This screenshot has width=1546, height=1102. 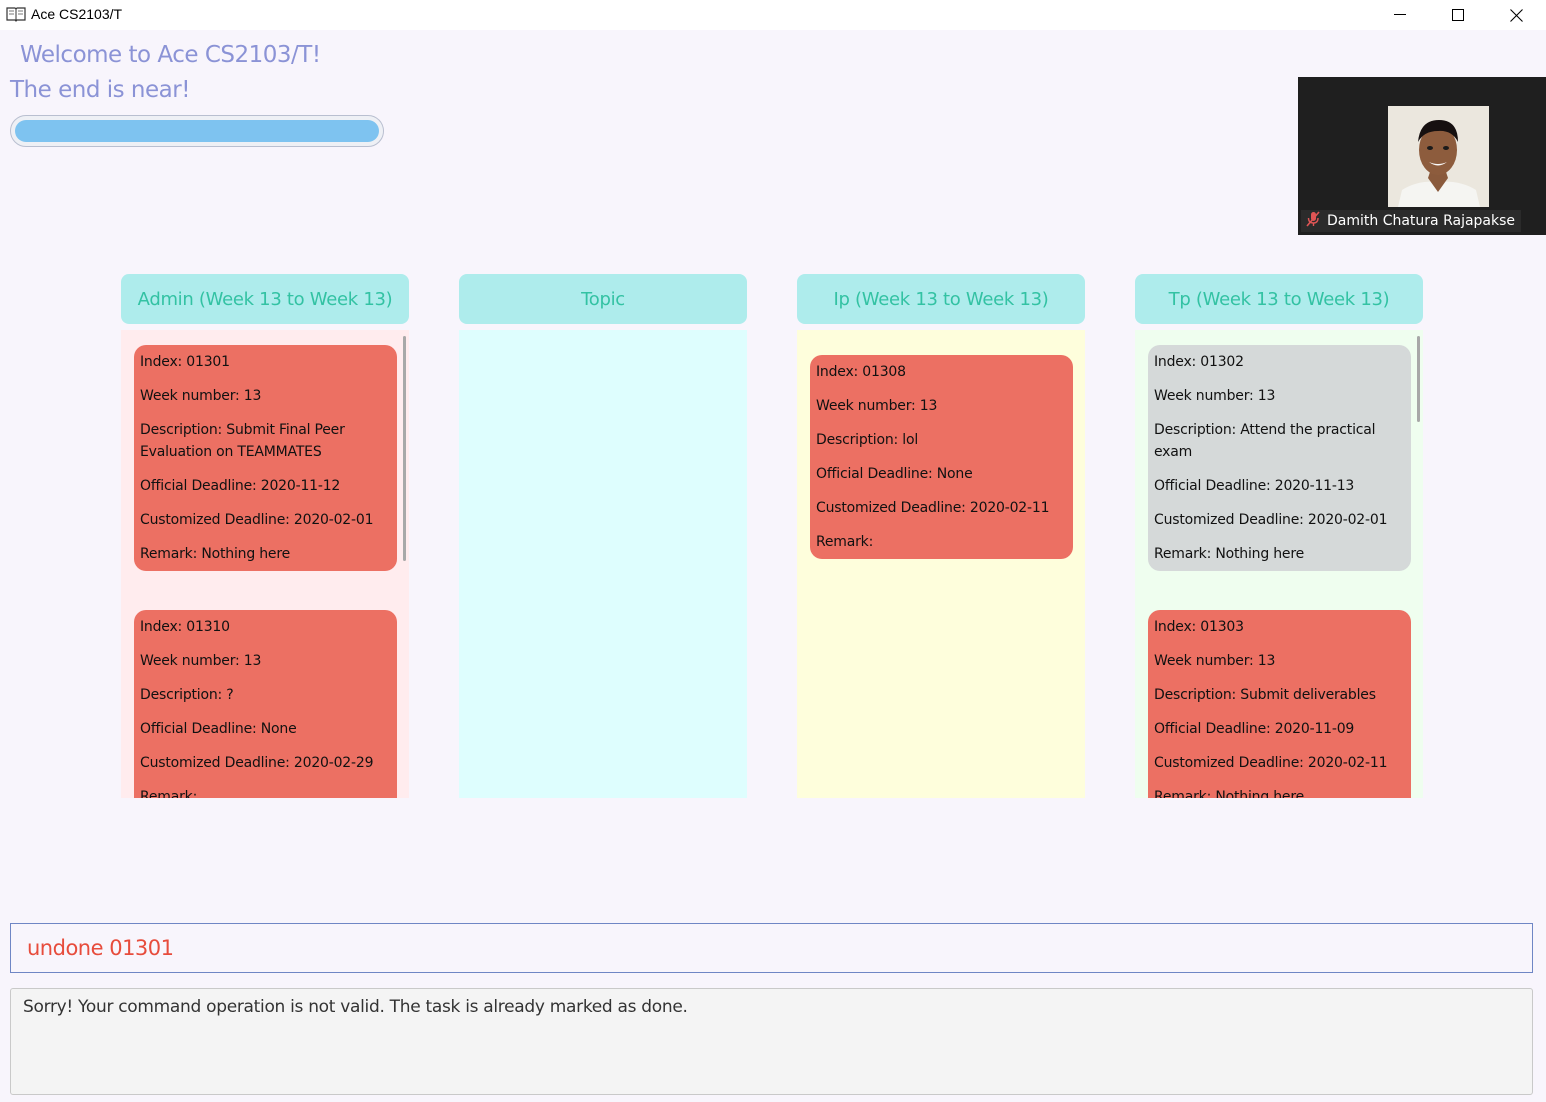 What do you see at coordinates (77, 14) in the screenshot?
I see `window-title: Ace CS2103/T` at bounding box center [77, 14].